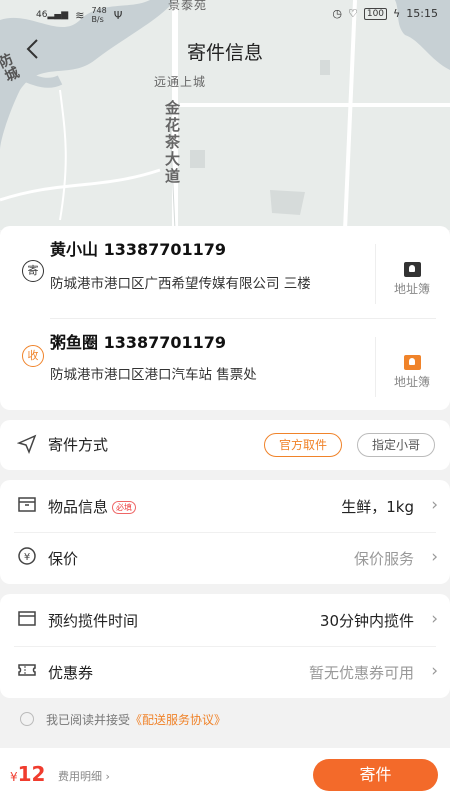 The width and height of the screenshot is (450, 800). What do you see at coordinates (412, 372) in the screenshot?
I see `receiver-address-book-button: 地址簿` at bounding box center [412, 372].